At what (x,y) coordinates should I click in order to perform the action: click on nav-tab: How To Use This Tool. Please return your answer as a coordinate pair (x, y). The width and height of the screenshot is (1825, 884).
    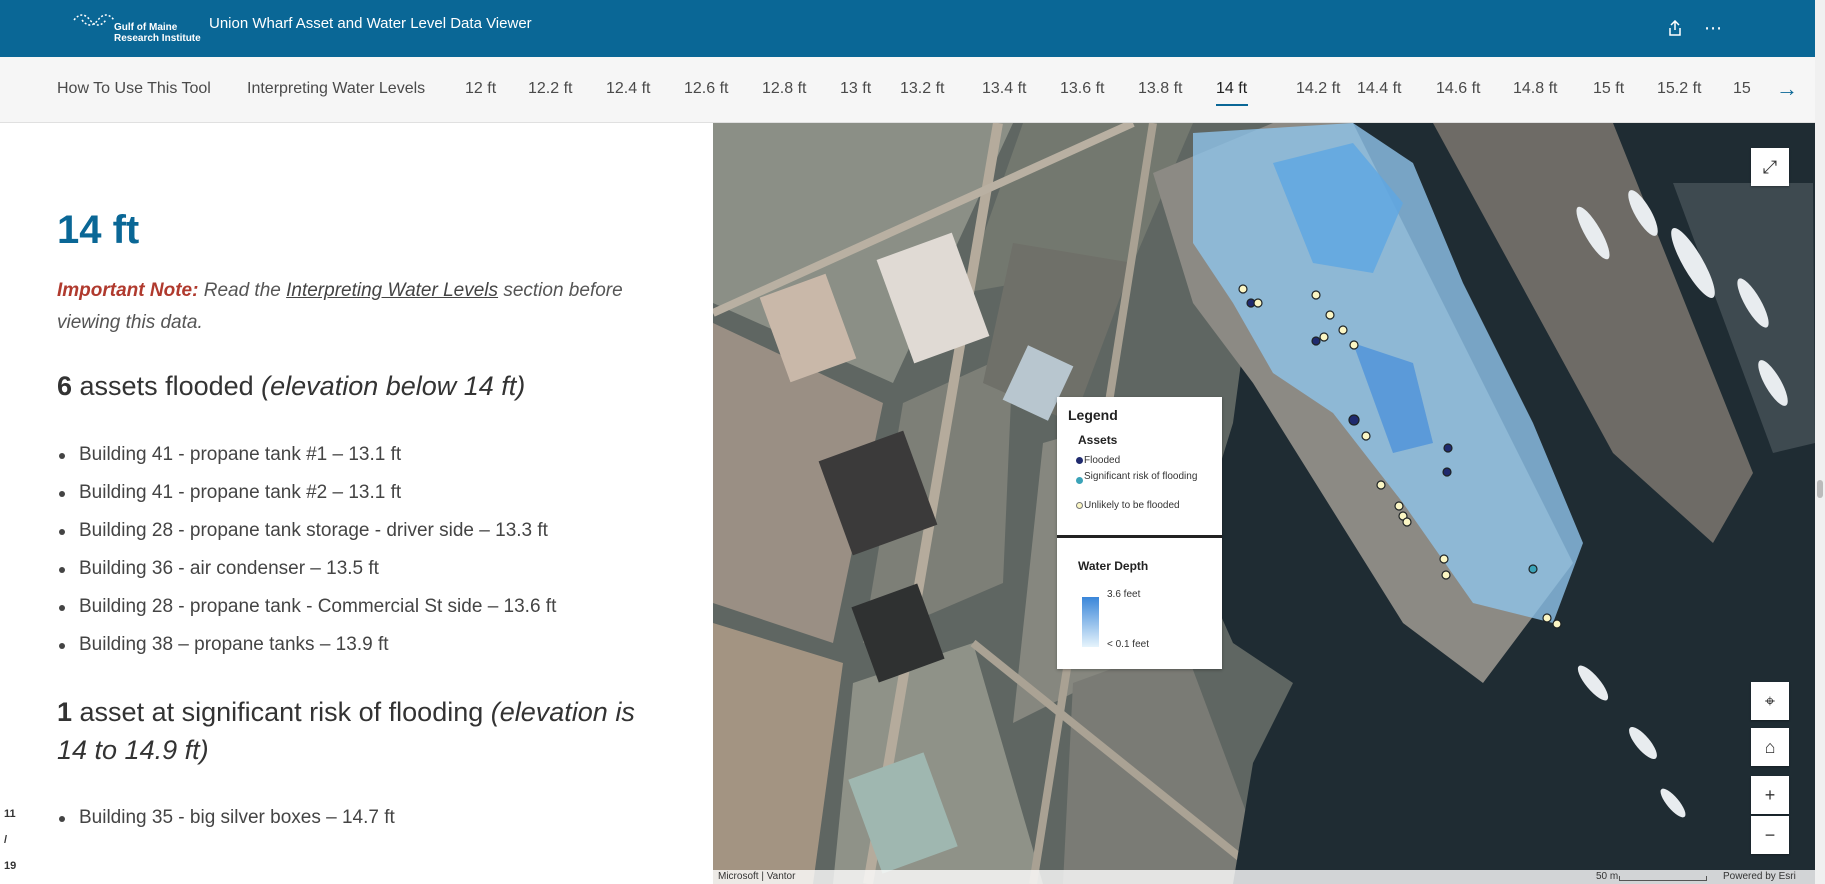
    Looking at the image, I should click on (134, 89).